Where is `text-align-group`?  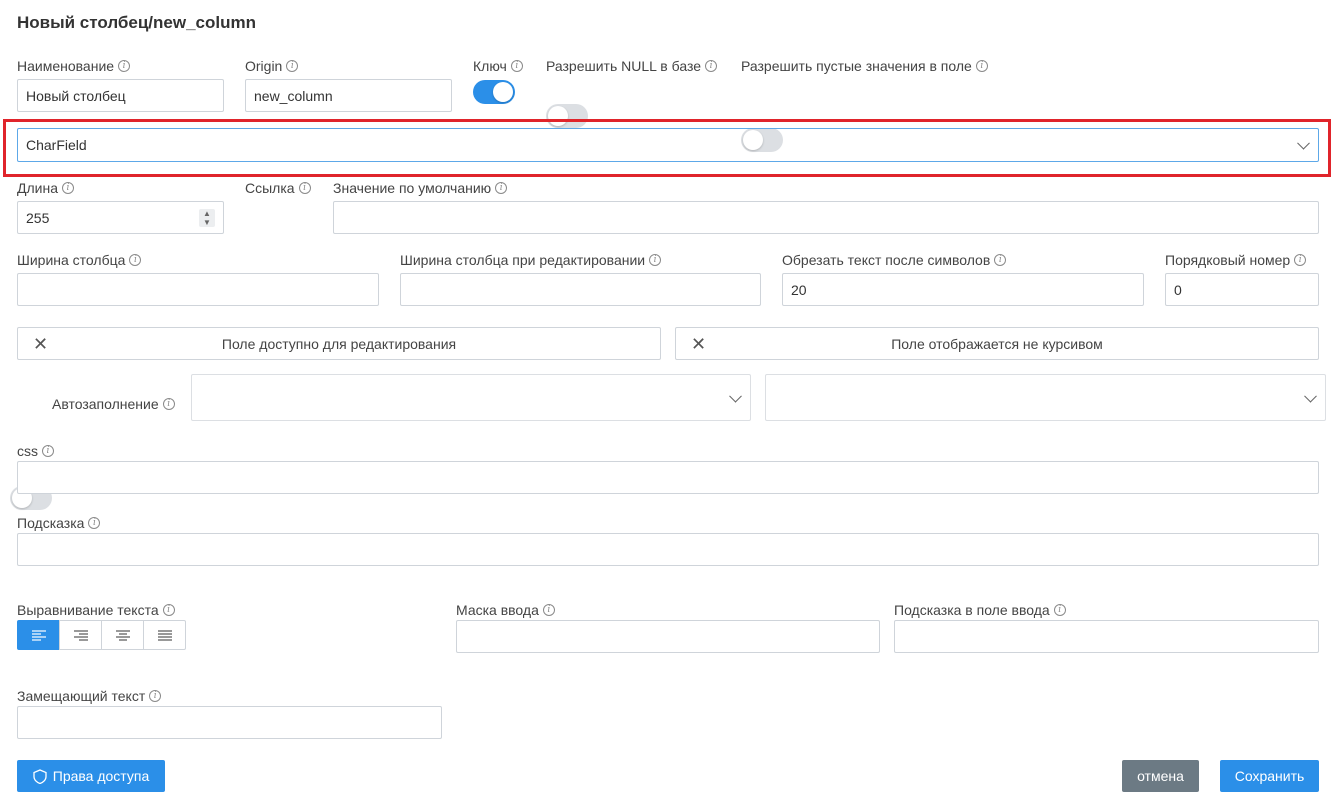
text-align-group is located at coordinates (101, 635).